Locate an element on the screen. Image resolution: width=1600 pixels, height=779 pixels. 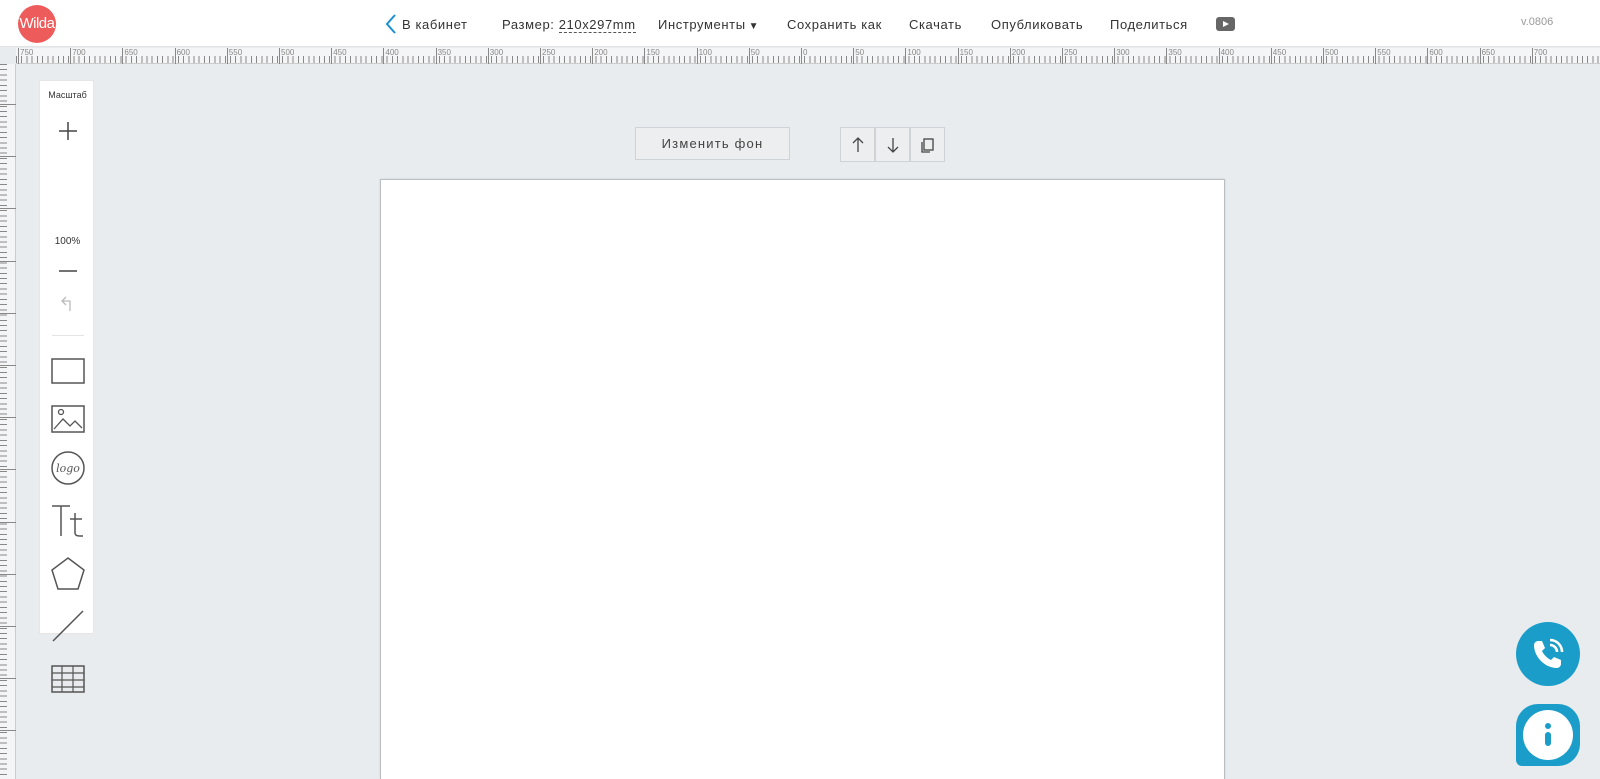
wilda-logo: Wilda is located at coordinates (37, 24).